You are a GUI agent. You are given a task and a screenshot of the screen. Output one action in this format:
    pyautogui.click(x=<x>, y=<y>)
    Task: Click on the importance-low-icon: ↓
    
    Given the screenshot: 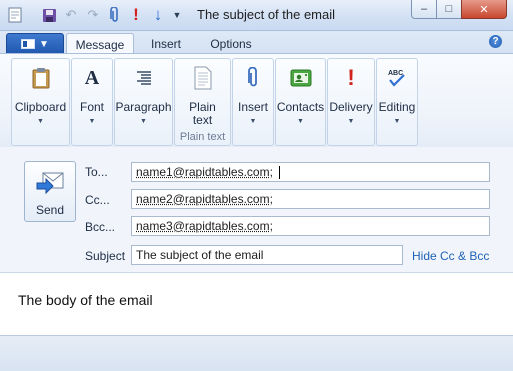 What is the action you would take?
    pyautogui.click(x=158, y=15)
    